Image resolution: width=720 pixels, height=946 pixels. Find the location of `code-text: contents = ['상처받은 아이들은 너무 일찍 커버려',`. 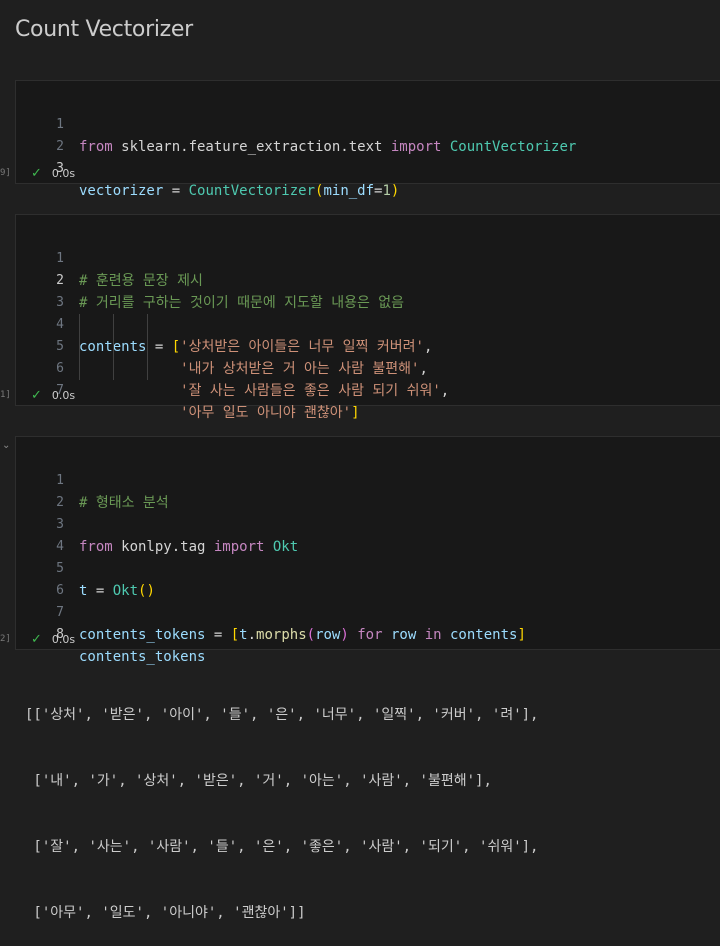

code-text: contents = ['상처받은 아이들은 너무 일찍 커버려', is located at coordinates (256, 347).